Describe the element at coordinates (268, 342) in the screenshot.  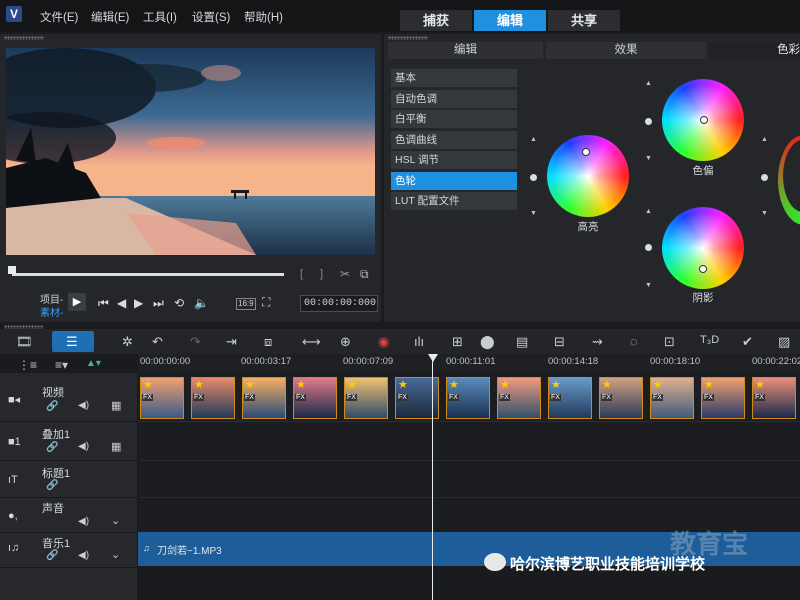
I see `snapshot-icon: ⧈` at that location.